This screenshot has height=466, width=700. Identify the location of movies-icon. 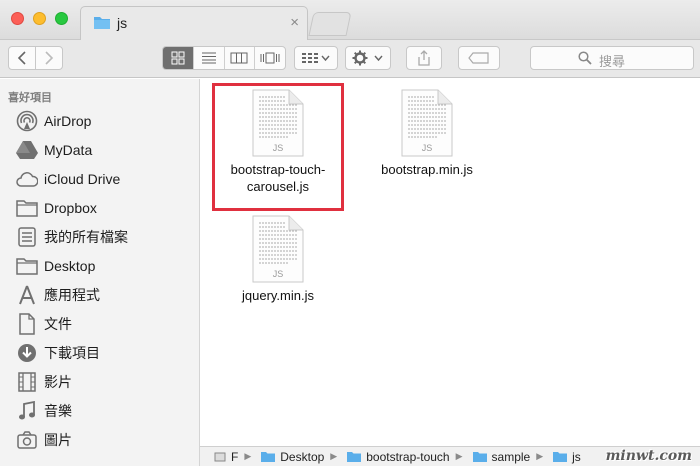
(27, 382).